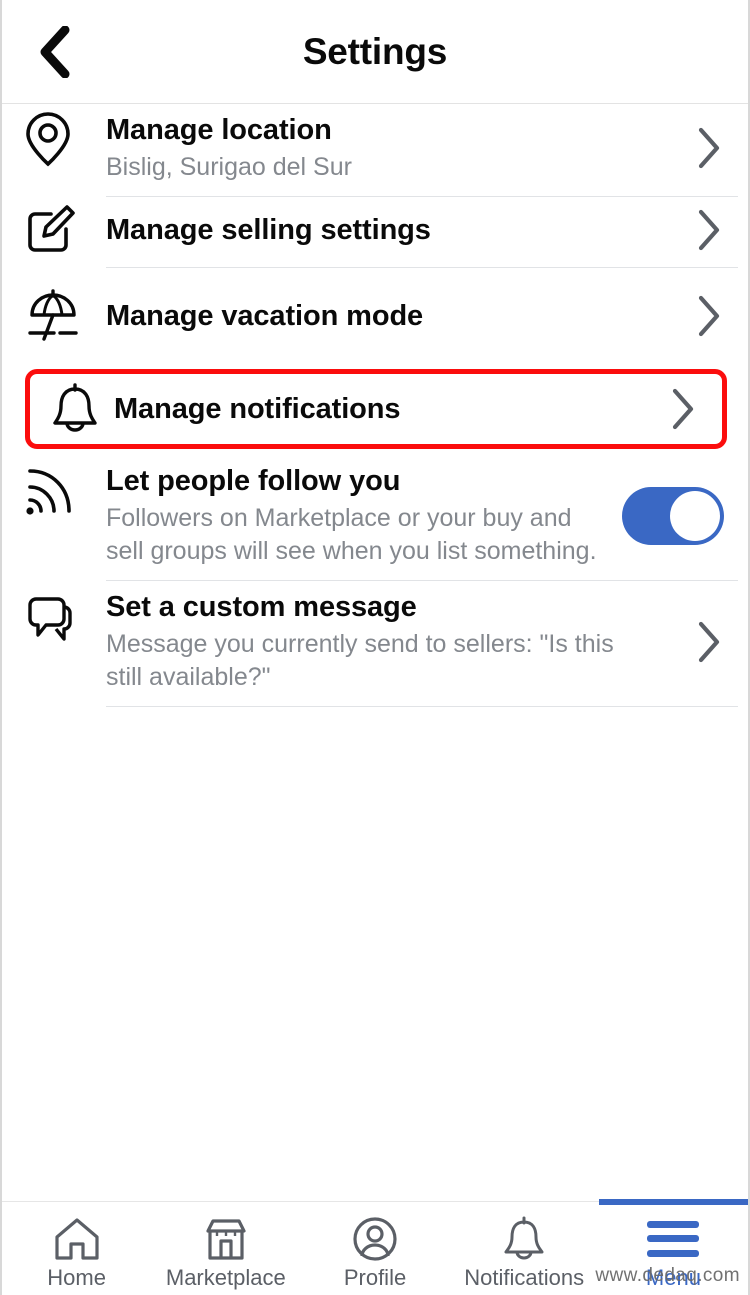 Image resolution: width=750 pixels, height=1295 pixels. What do you see at coordinates (65, 226) in the screenshot?
I see `edit-square-icon` at bounding box center [65, 226].